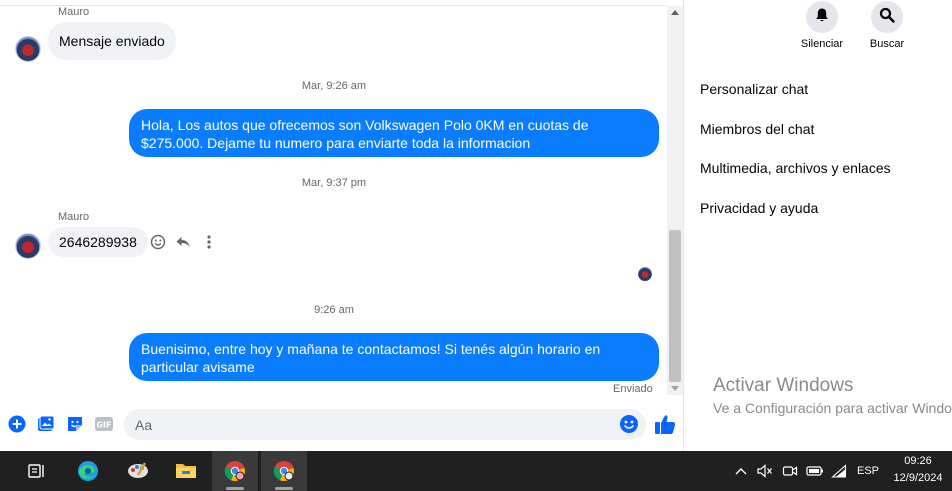  I want to click on react-emoji-icon, so click(158, 242).